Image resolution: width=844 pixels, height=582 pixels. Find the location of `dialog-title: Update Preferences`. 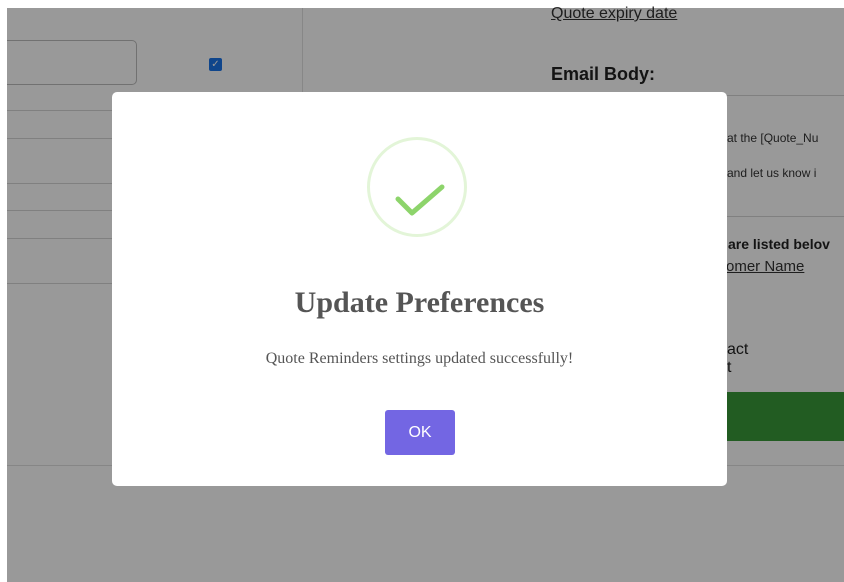

dialog-title: Update Preferences is located at coordinates (419, 302).